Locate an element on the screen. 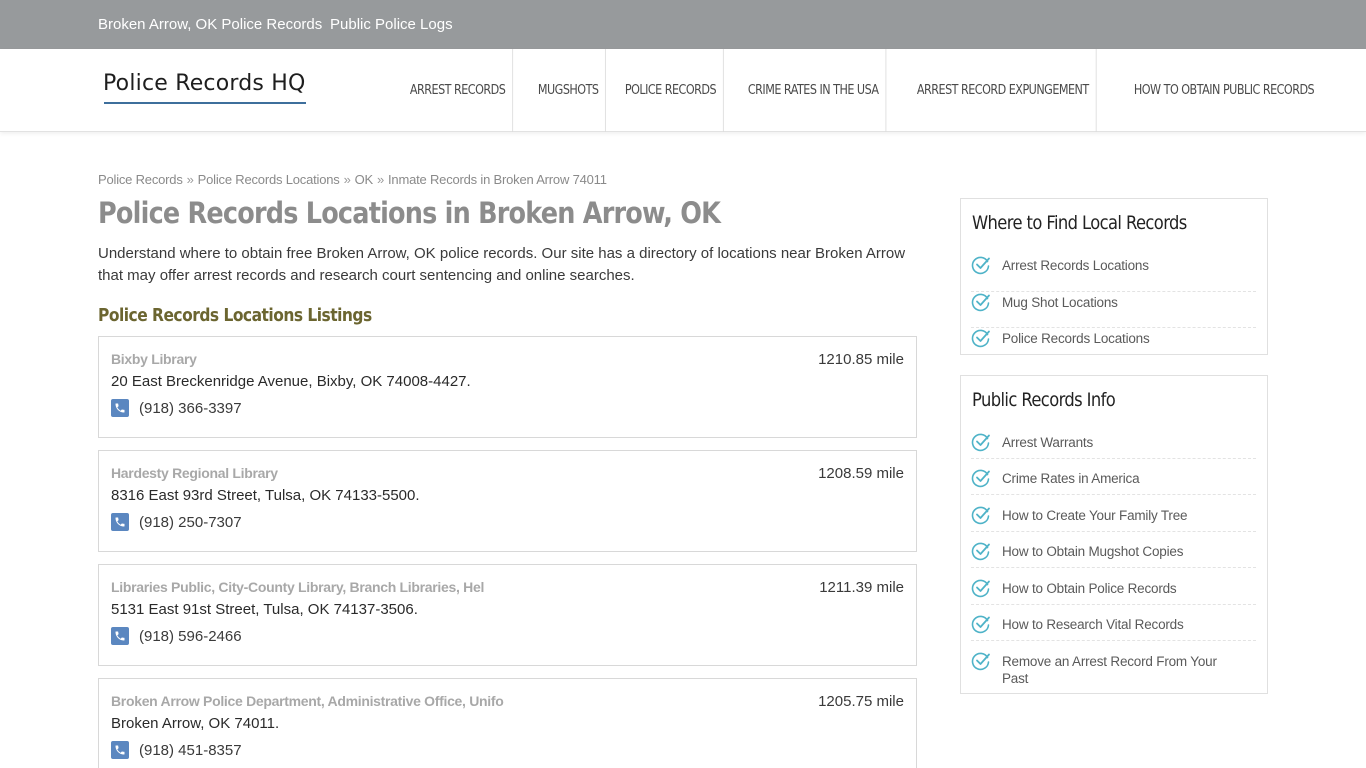 This screenshot has width=1366, height=768. listing-distance: 1205.75 mile is located at coordinates (861, 701).